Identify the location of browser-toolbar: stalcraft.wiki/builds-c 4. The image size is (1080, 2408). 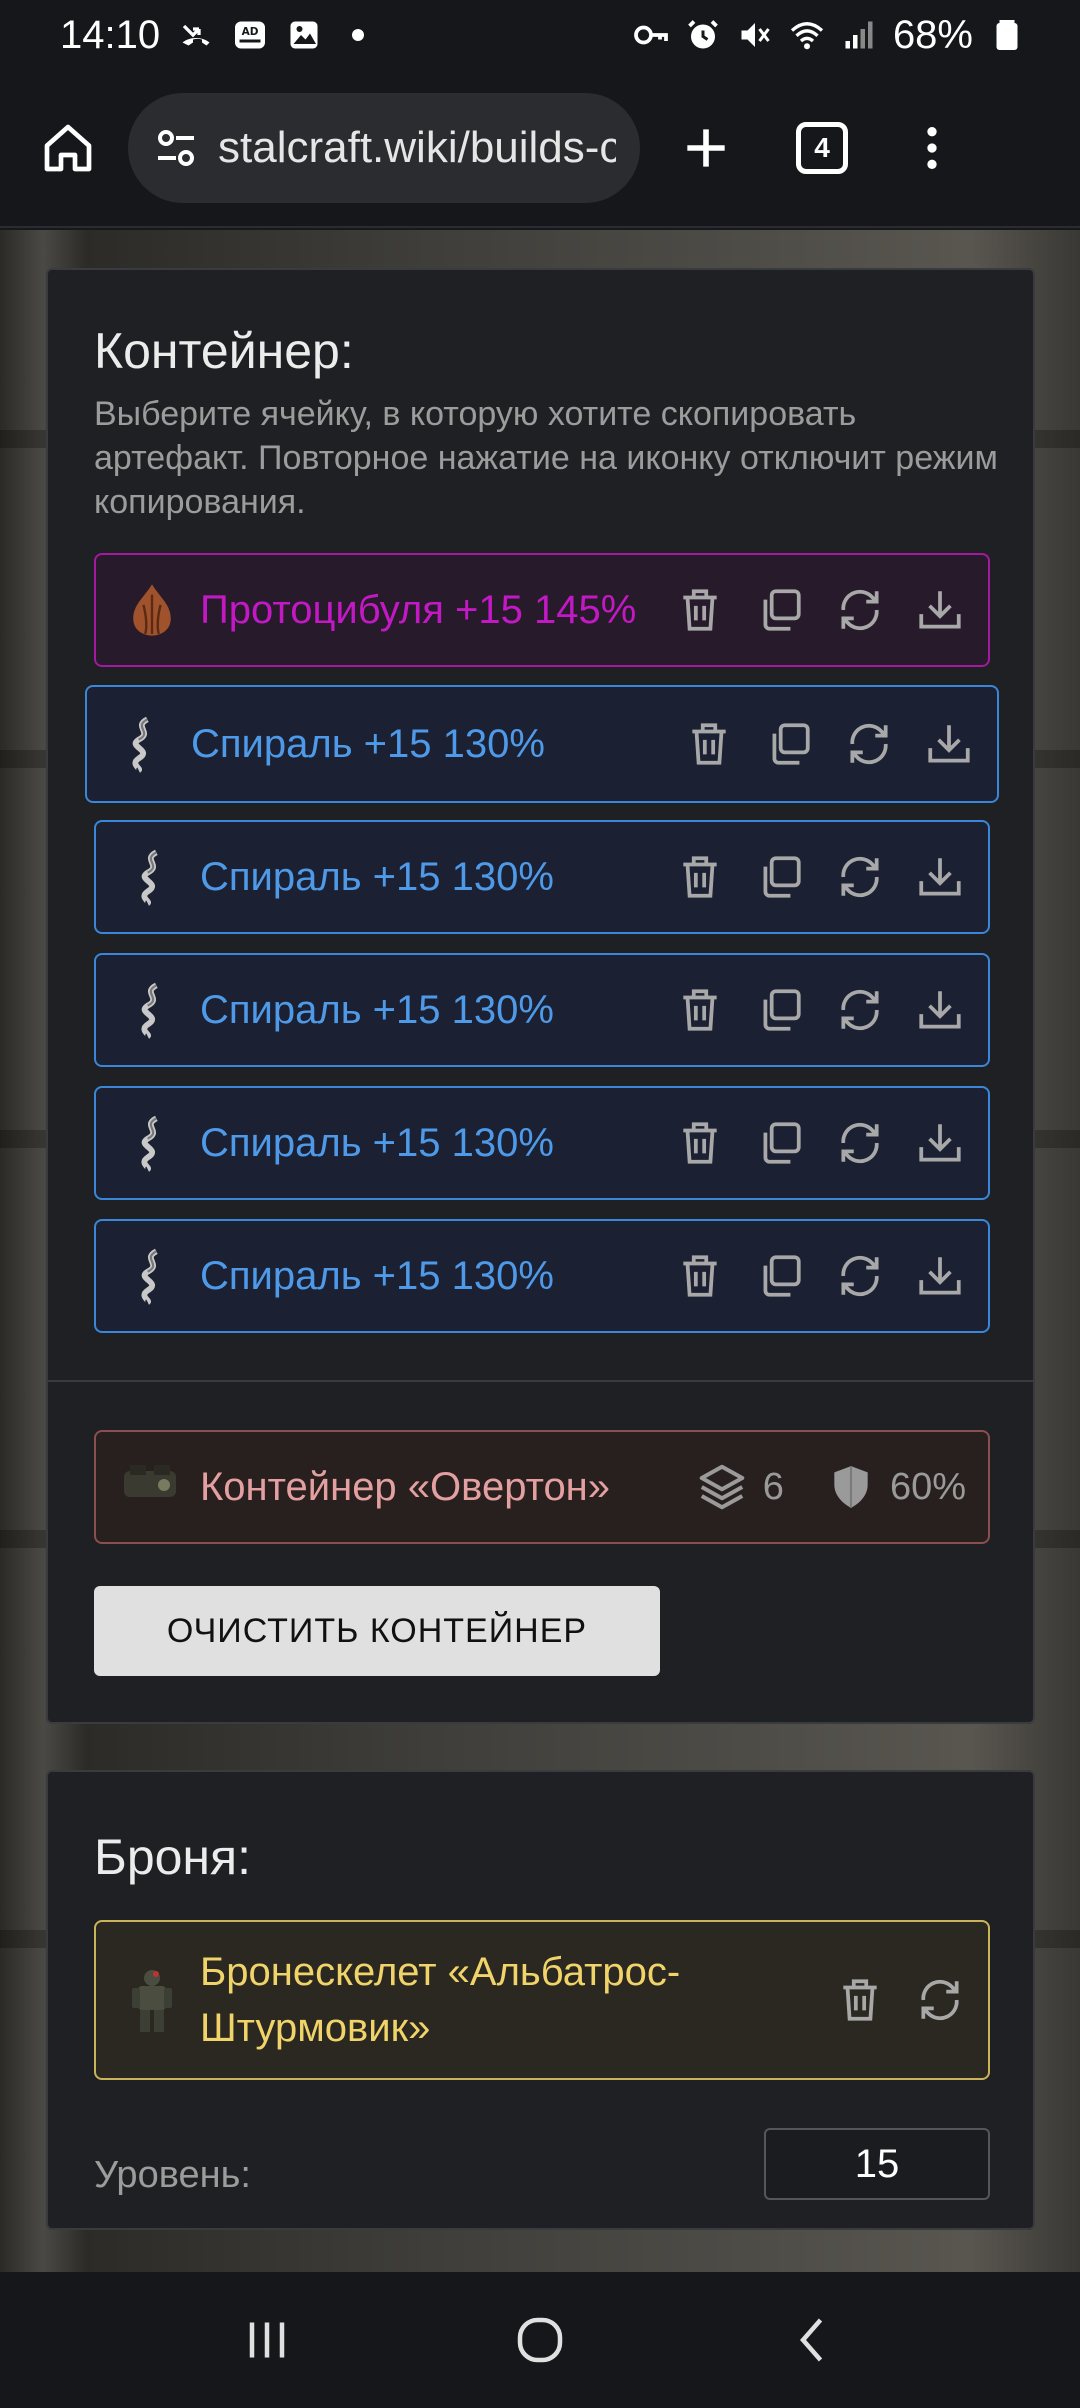
(540, 149).